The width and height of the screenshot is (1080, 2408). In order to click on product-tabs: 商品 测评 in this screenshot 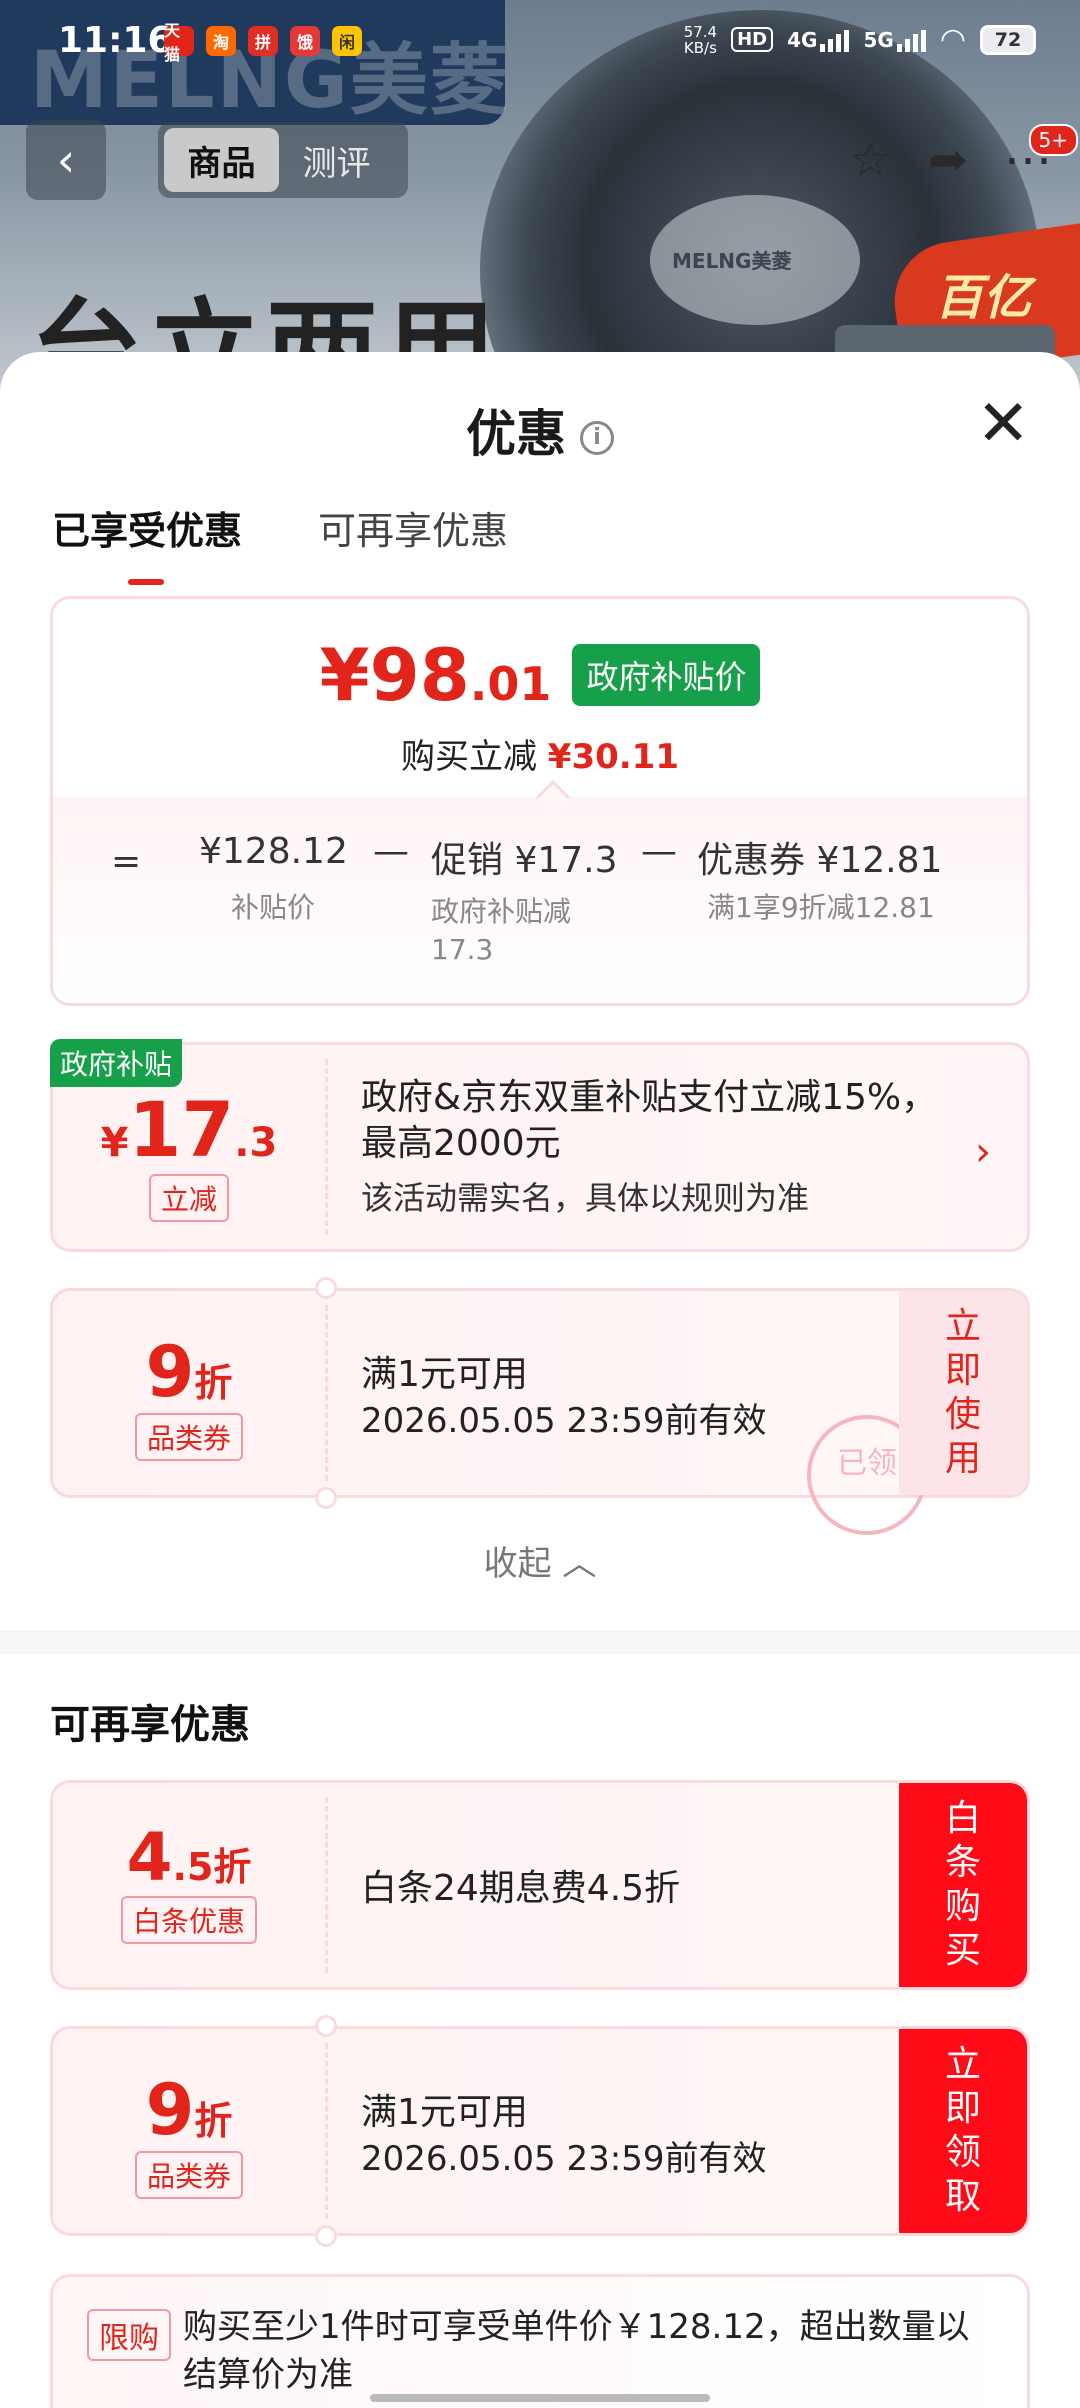, I will do `click(283, 160)`.